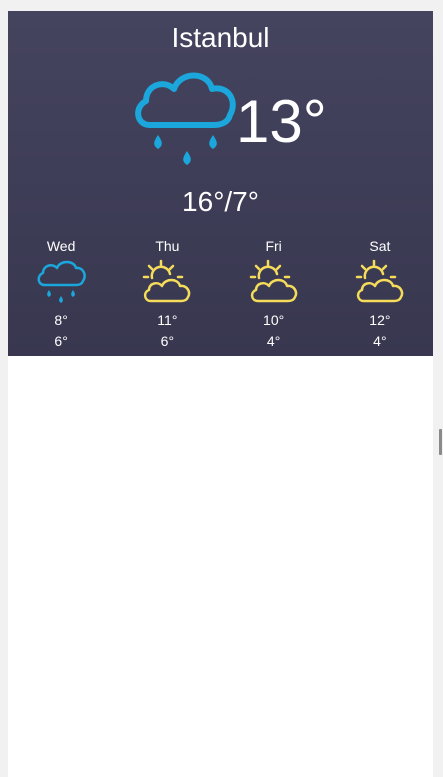 The height and width of the screenshot is (777, 443). What do you see at coordinates (281, 121) in the screenshot?
I see `current-temperature: 13°` at bounding box center [281, 121].